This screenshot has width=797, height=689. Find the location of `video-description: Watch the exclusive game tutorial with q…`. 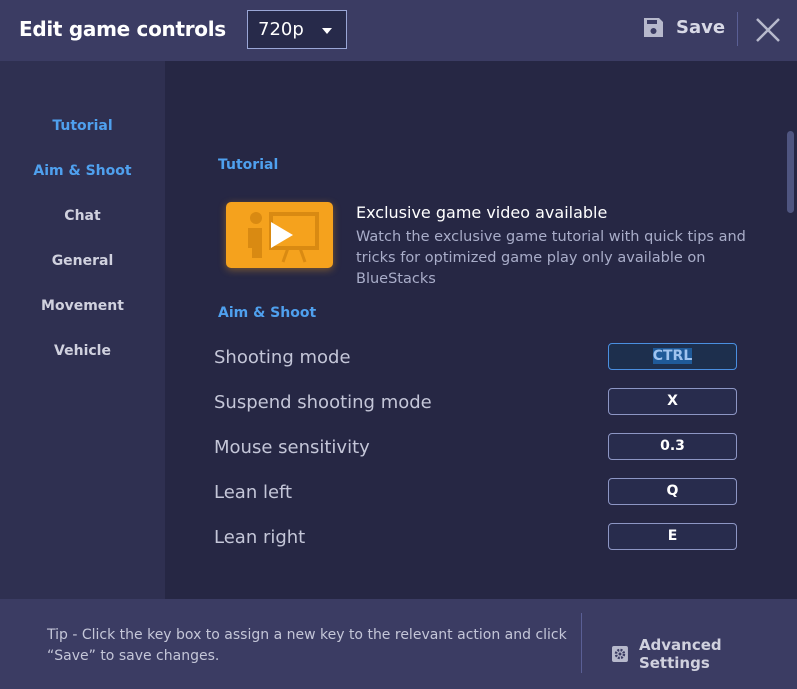

video-description: Watch the exclusive game tutorial with q… is located at coordinates (551, 258).